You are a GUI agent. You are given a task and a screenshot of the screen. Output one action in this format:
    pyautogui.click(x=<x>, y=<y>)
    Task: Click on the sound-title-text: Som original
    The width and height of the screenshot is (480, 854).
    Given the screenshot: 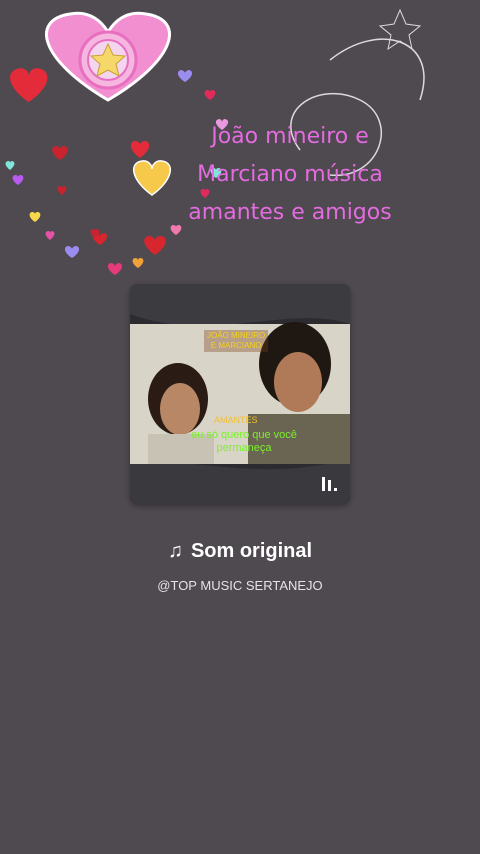 What is the action you would take?
    pyautogui.click(x=251, y=551)
    